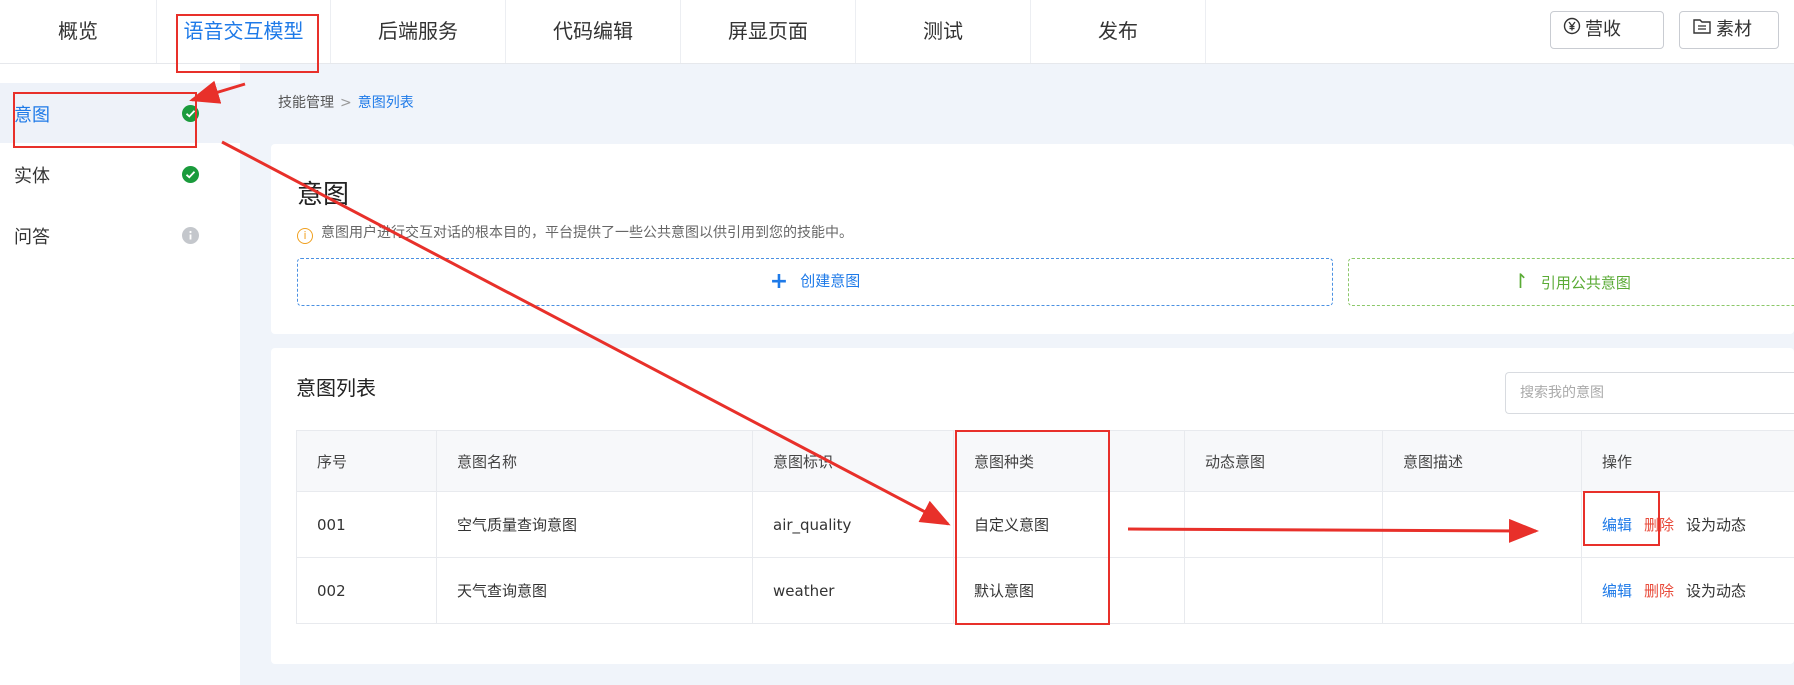 The width and height of the screenshot is (1794, 685). I want to click on column-header-kind: 意图种类, so click(1069, 461).